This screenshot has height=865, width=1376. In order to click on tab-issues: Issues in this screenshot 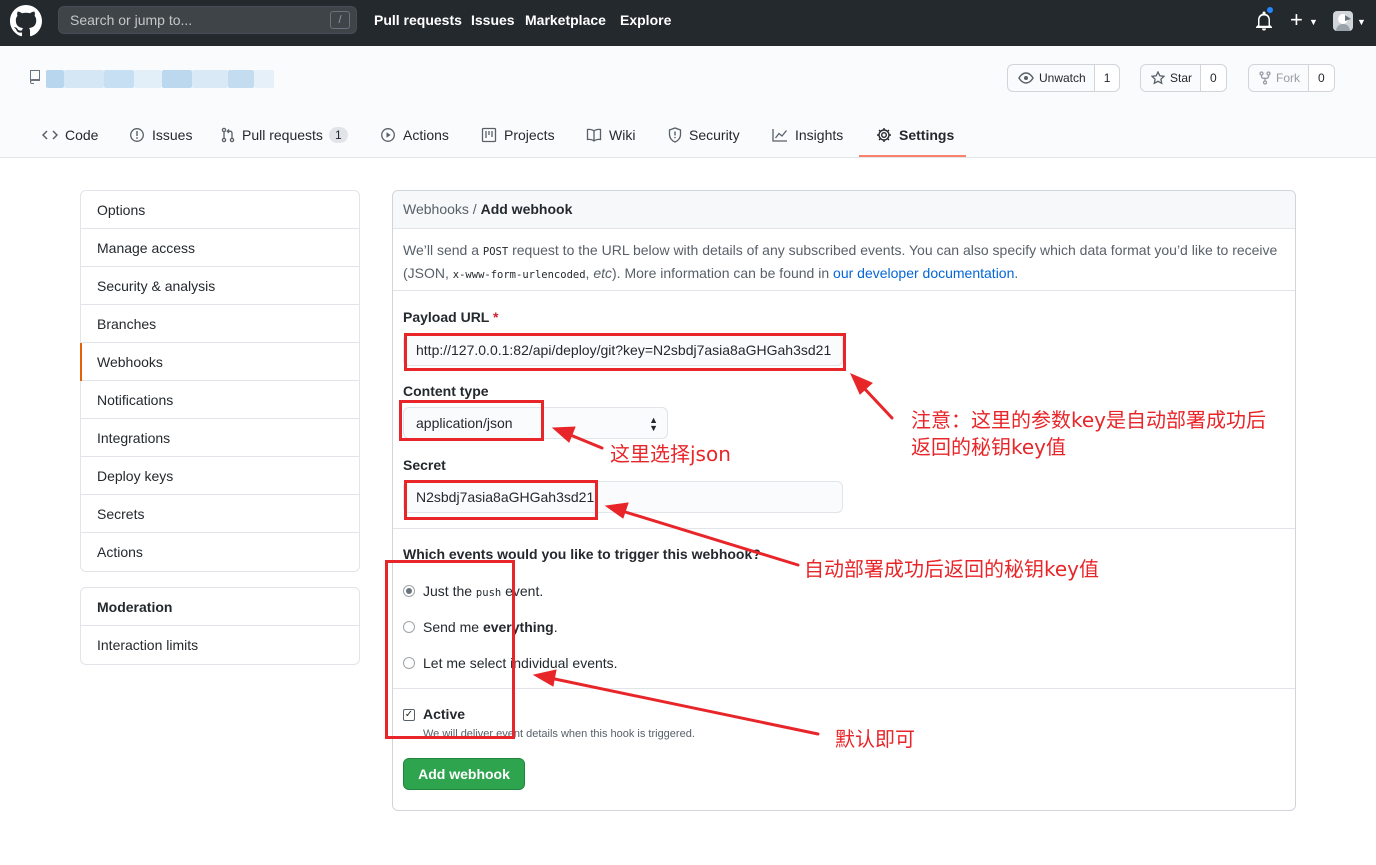, I will do `click(160, 135)`.